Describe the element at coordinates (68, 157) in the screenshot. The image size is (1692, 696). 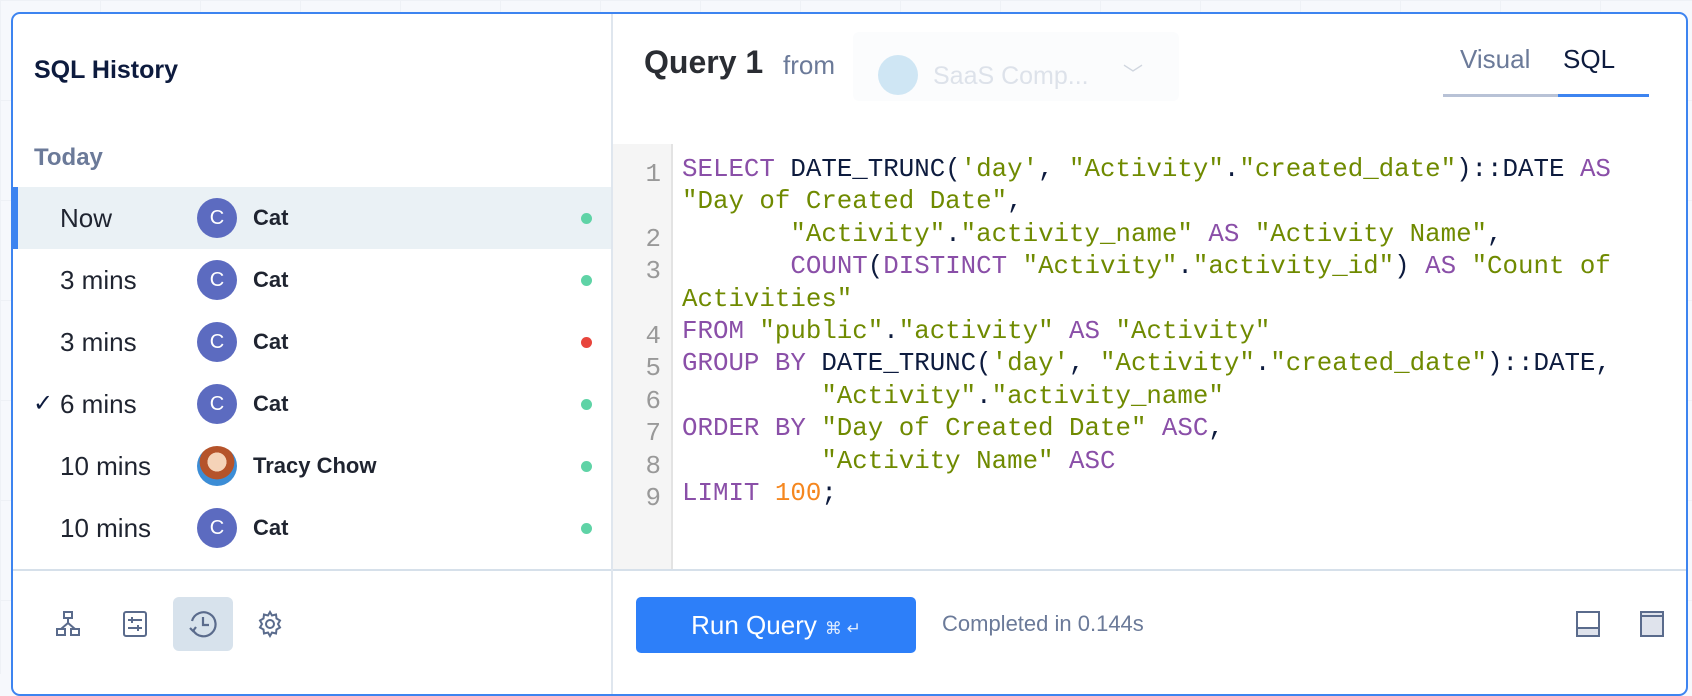
I see `history-group-label: Today` at that location.